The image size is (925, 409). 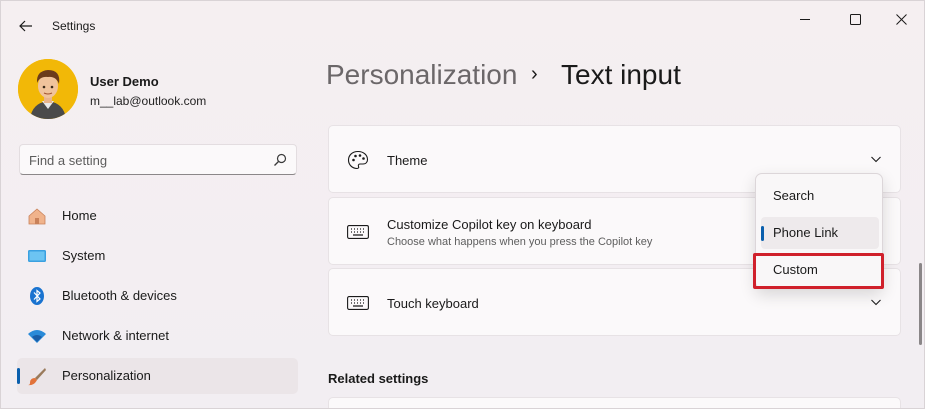 I want to click on sidebar-item-label: Network & internet, so click(x=115, y=335).